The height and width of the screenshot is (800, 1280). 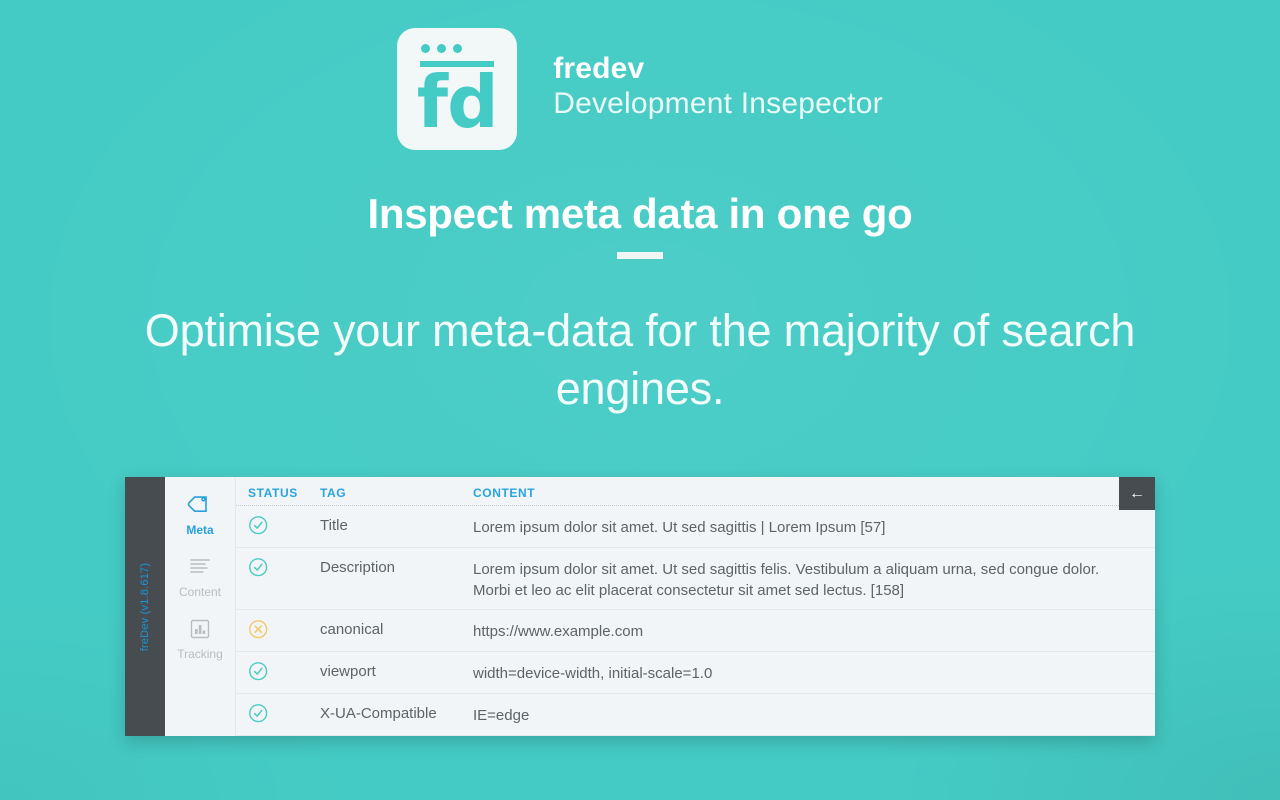 What do you see at coordinates (599, 68) in the screenshot?
I see `brand-name: fredev` at bounding box center [599, 68].